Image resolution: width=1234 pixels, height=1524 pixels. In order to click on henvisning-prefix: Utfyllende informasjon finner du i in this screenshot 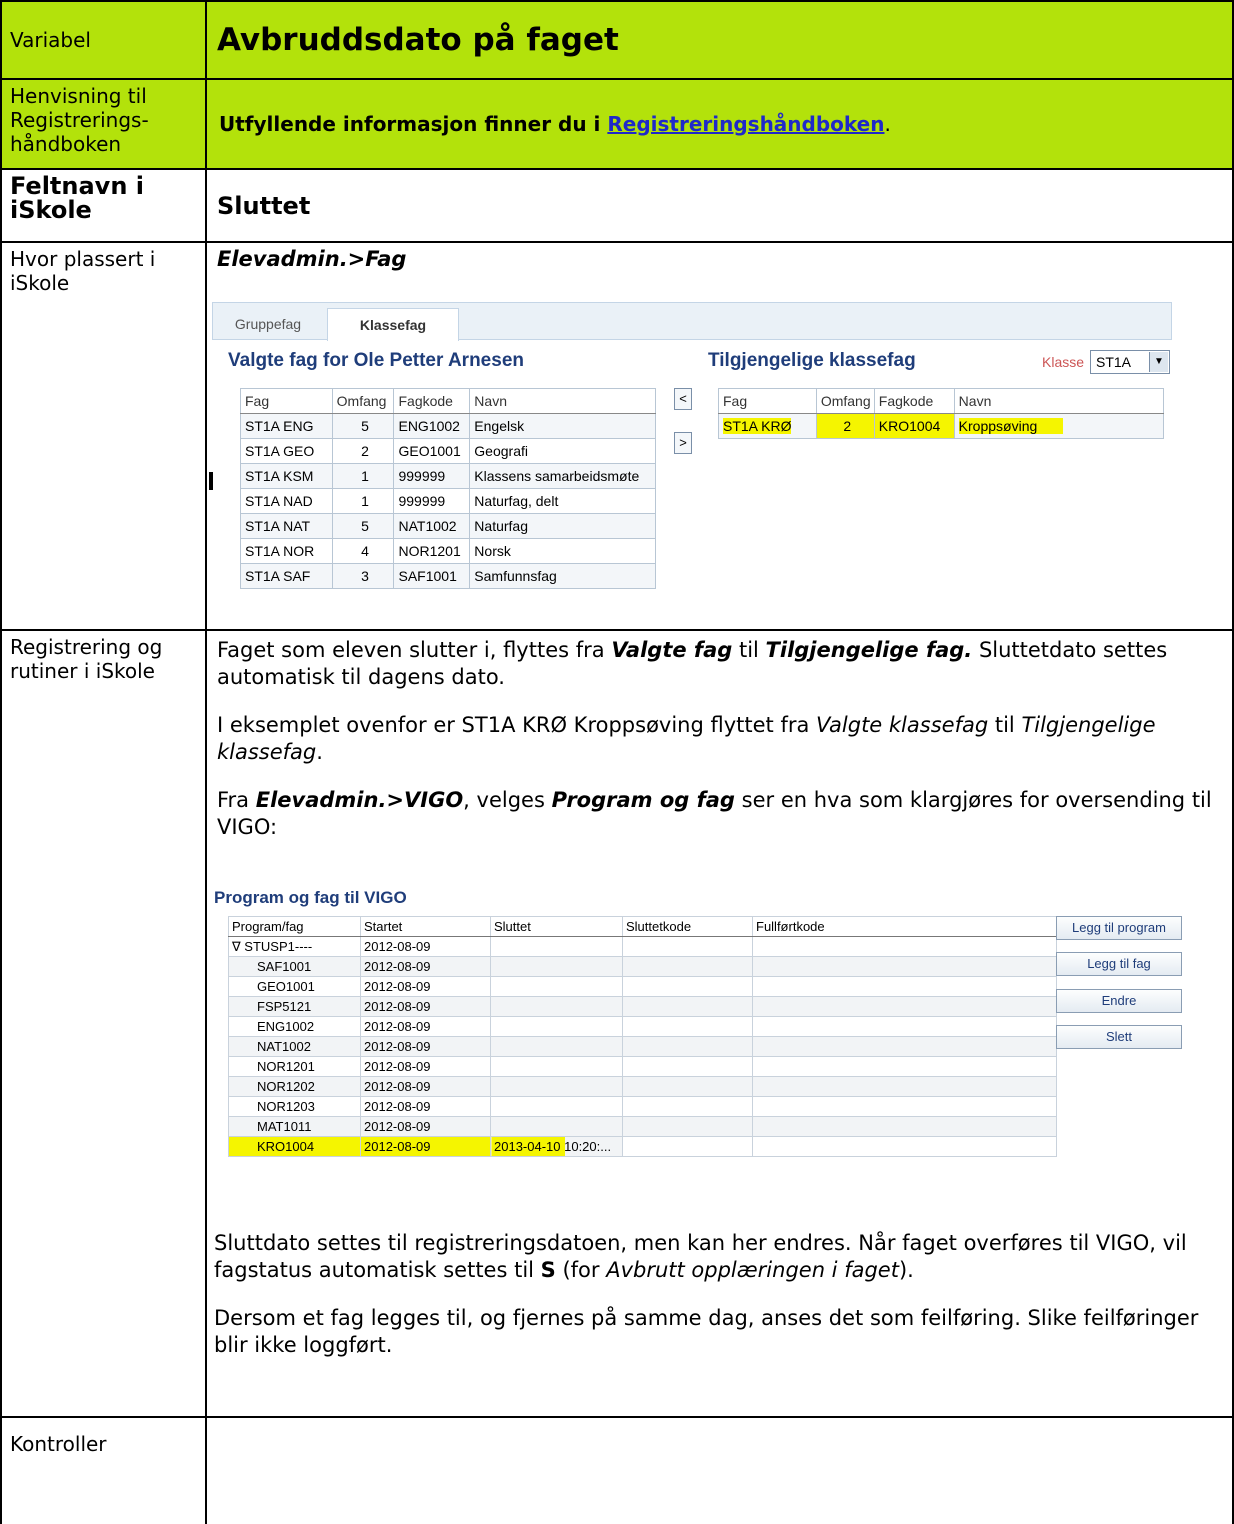, I will do `click(413, 124)`.